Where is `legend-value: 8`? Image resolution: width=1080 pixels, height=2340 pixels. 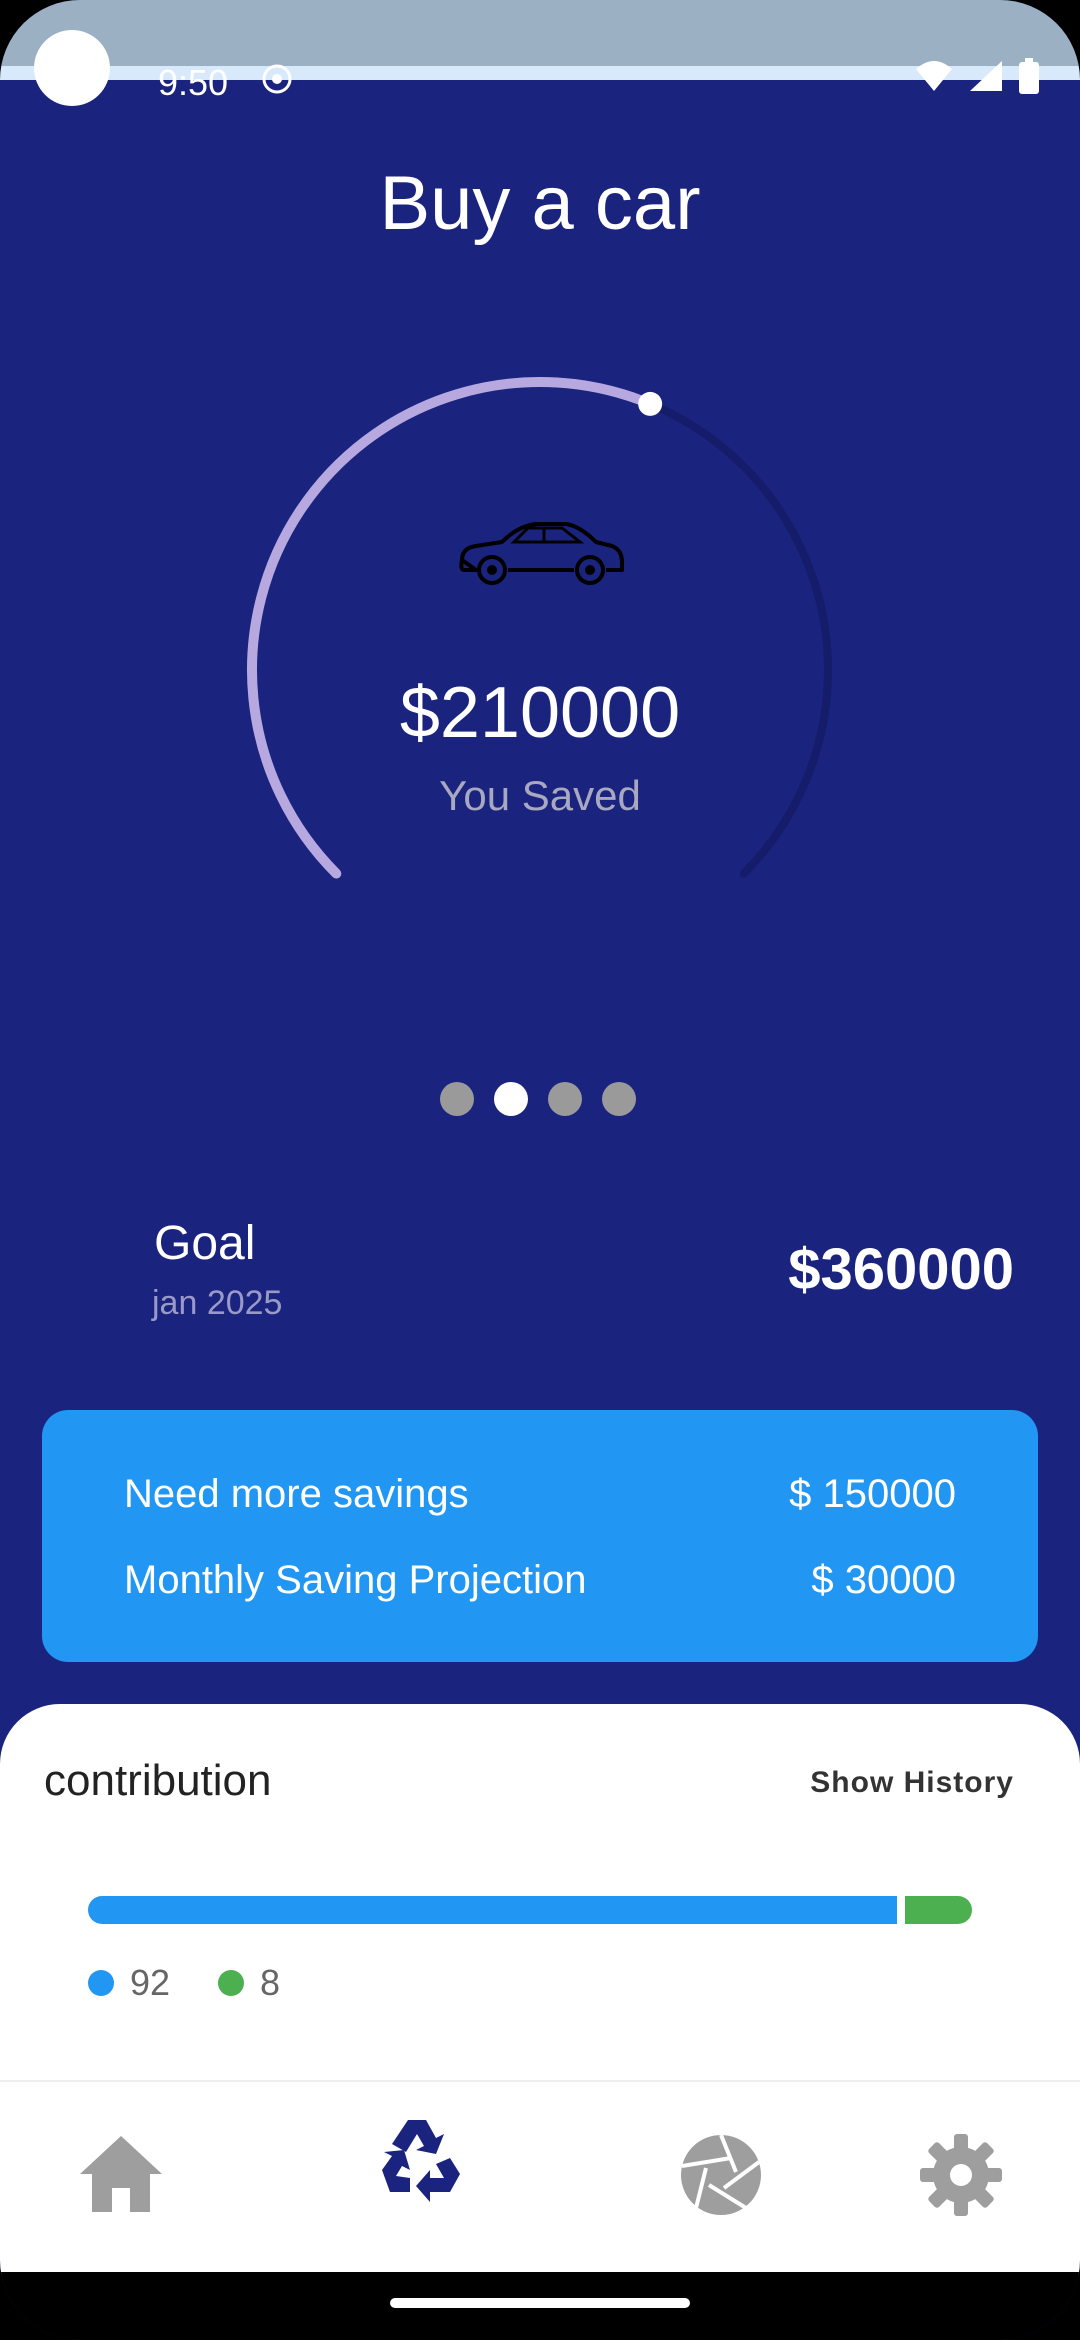
legend-value: 8 is located at coordinates (270, 1982).